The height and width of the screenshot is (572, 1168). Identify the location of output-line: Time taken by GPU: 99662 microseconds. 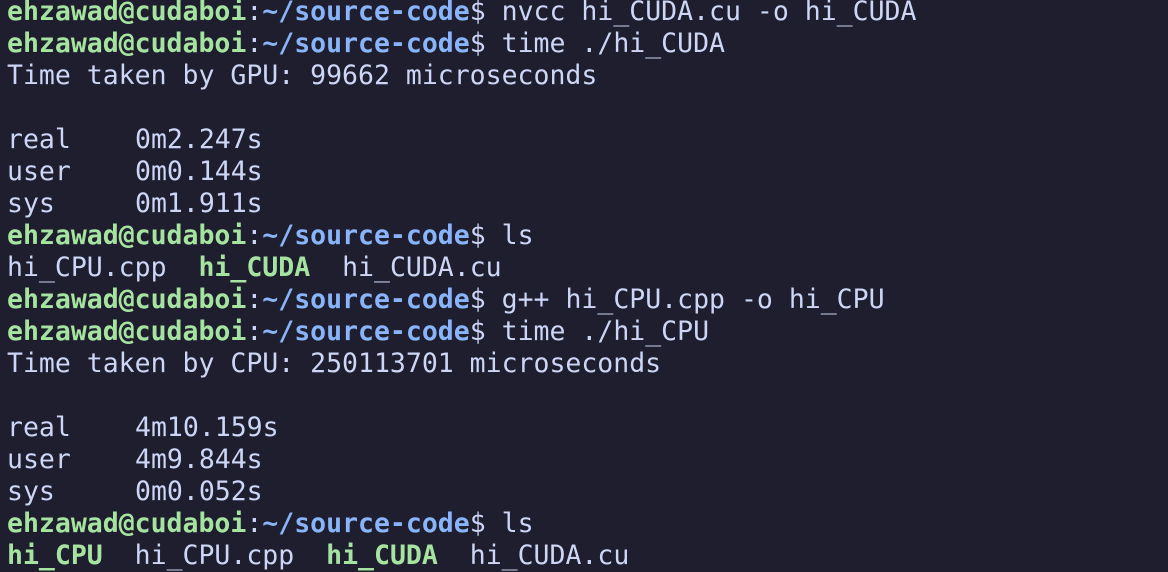
(587, 76).